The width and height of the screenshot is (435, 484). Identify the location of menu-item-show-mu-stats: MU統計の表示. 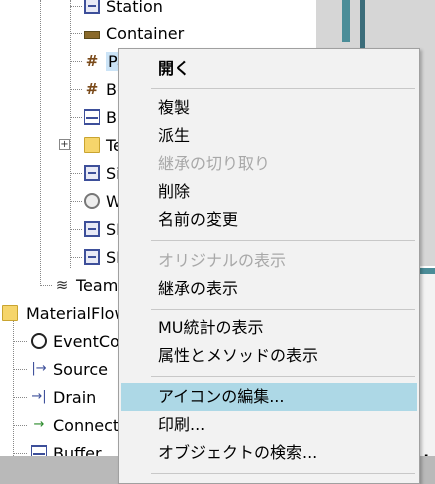
(269, 328).